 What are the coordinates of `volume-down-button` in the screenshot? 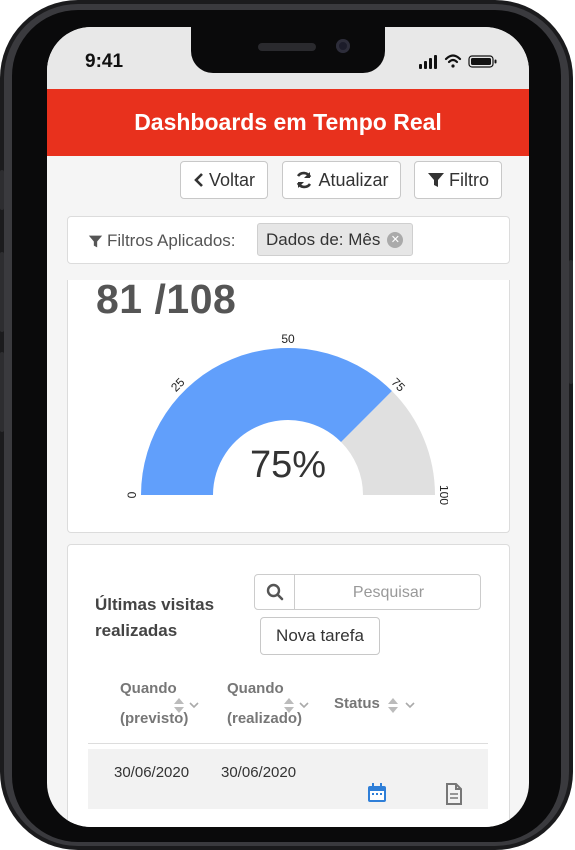 It's located at (2, 392).